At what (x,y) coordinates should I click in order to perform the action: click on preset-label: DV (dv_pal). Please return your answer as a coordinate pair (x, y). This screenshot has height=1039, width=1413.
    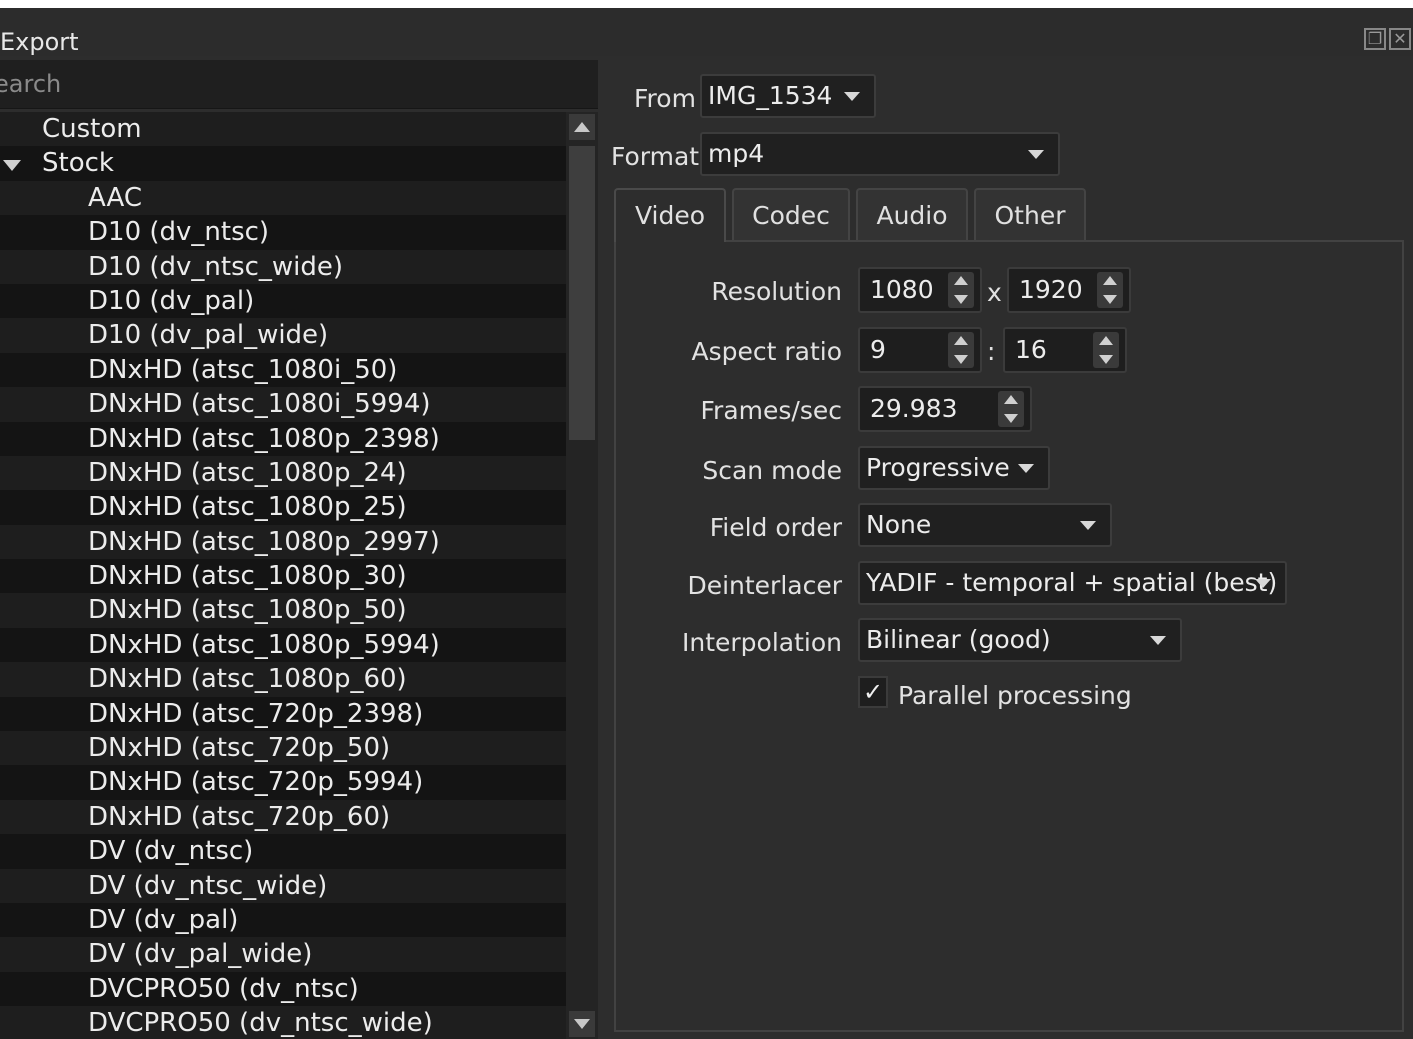
    Looking at the image, I should click on (163, 919).